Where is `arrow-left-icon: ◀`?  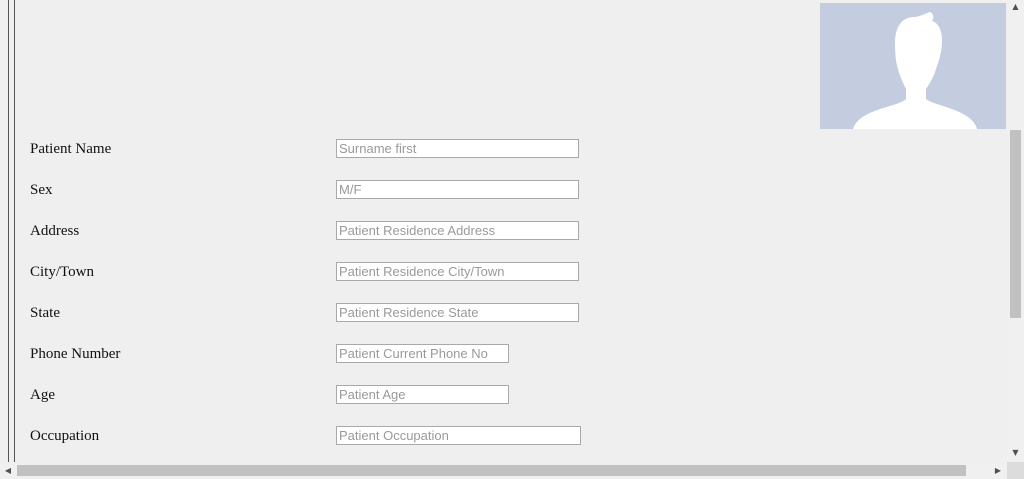 arrow-left-icon: ◀ is located at coordinates (8, 470).